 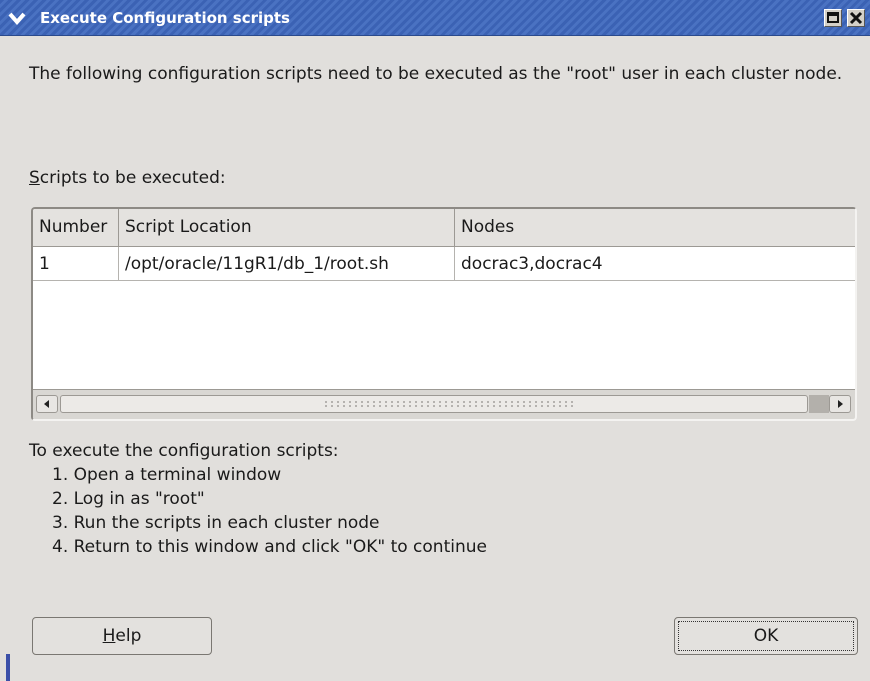 What do you see at coordinates (17, 18) in the screenshot?
I see `chevron-down-icon` at bounding box center [17, 18].